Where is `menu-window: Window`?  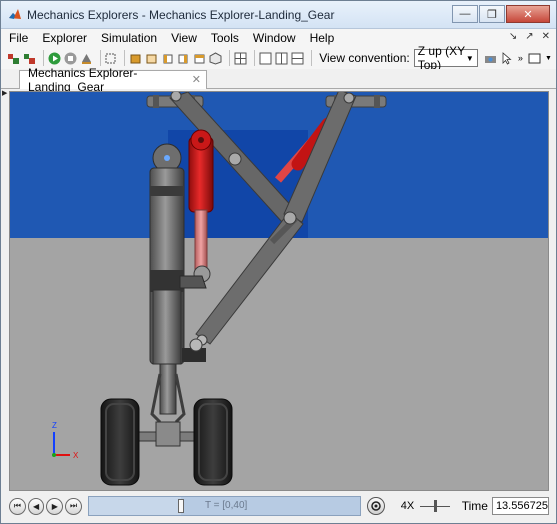
menu-window: Window is located at coordinates (274, 38).